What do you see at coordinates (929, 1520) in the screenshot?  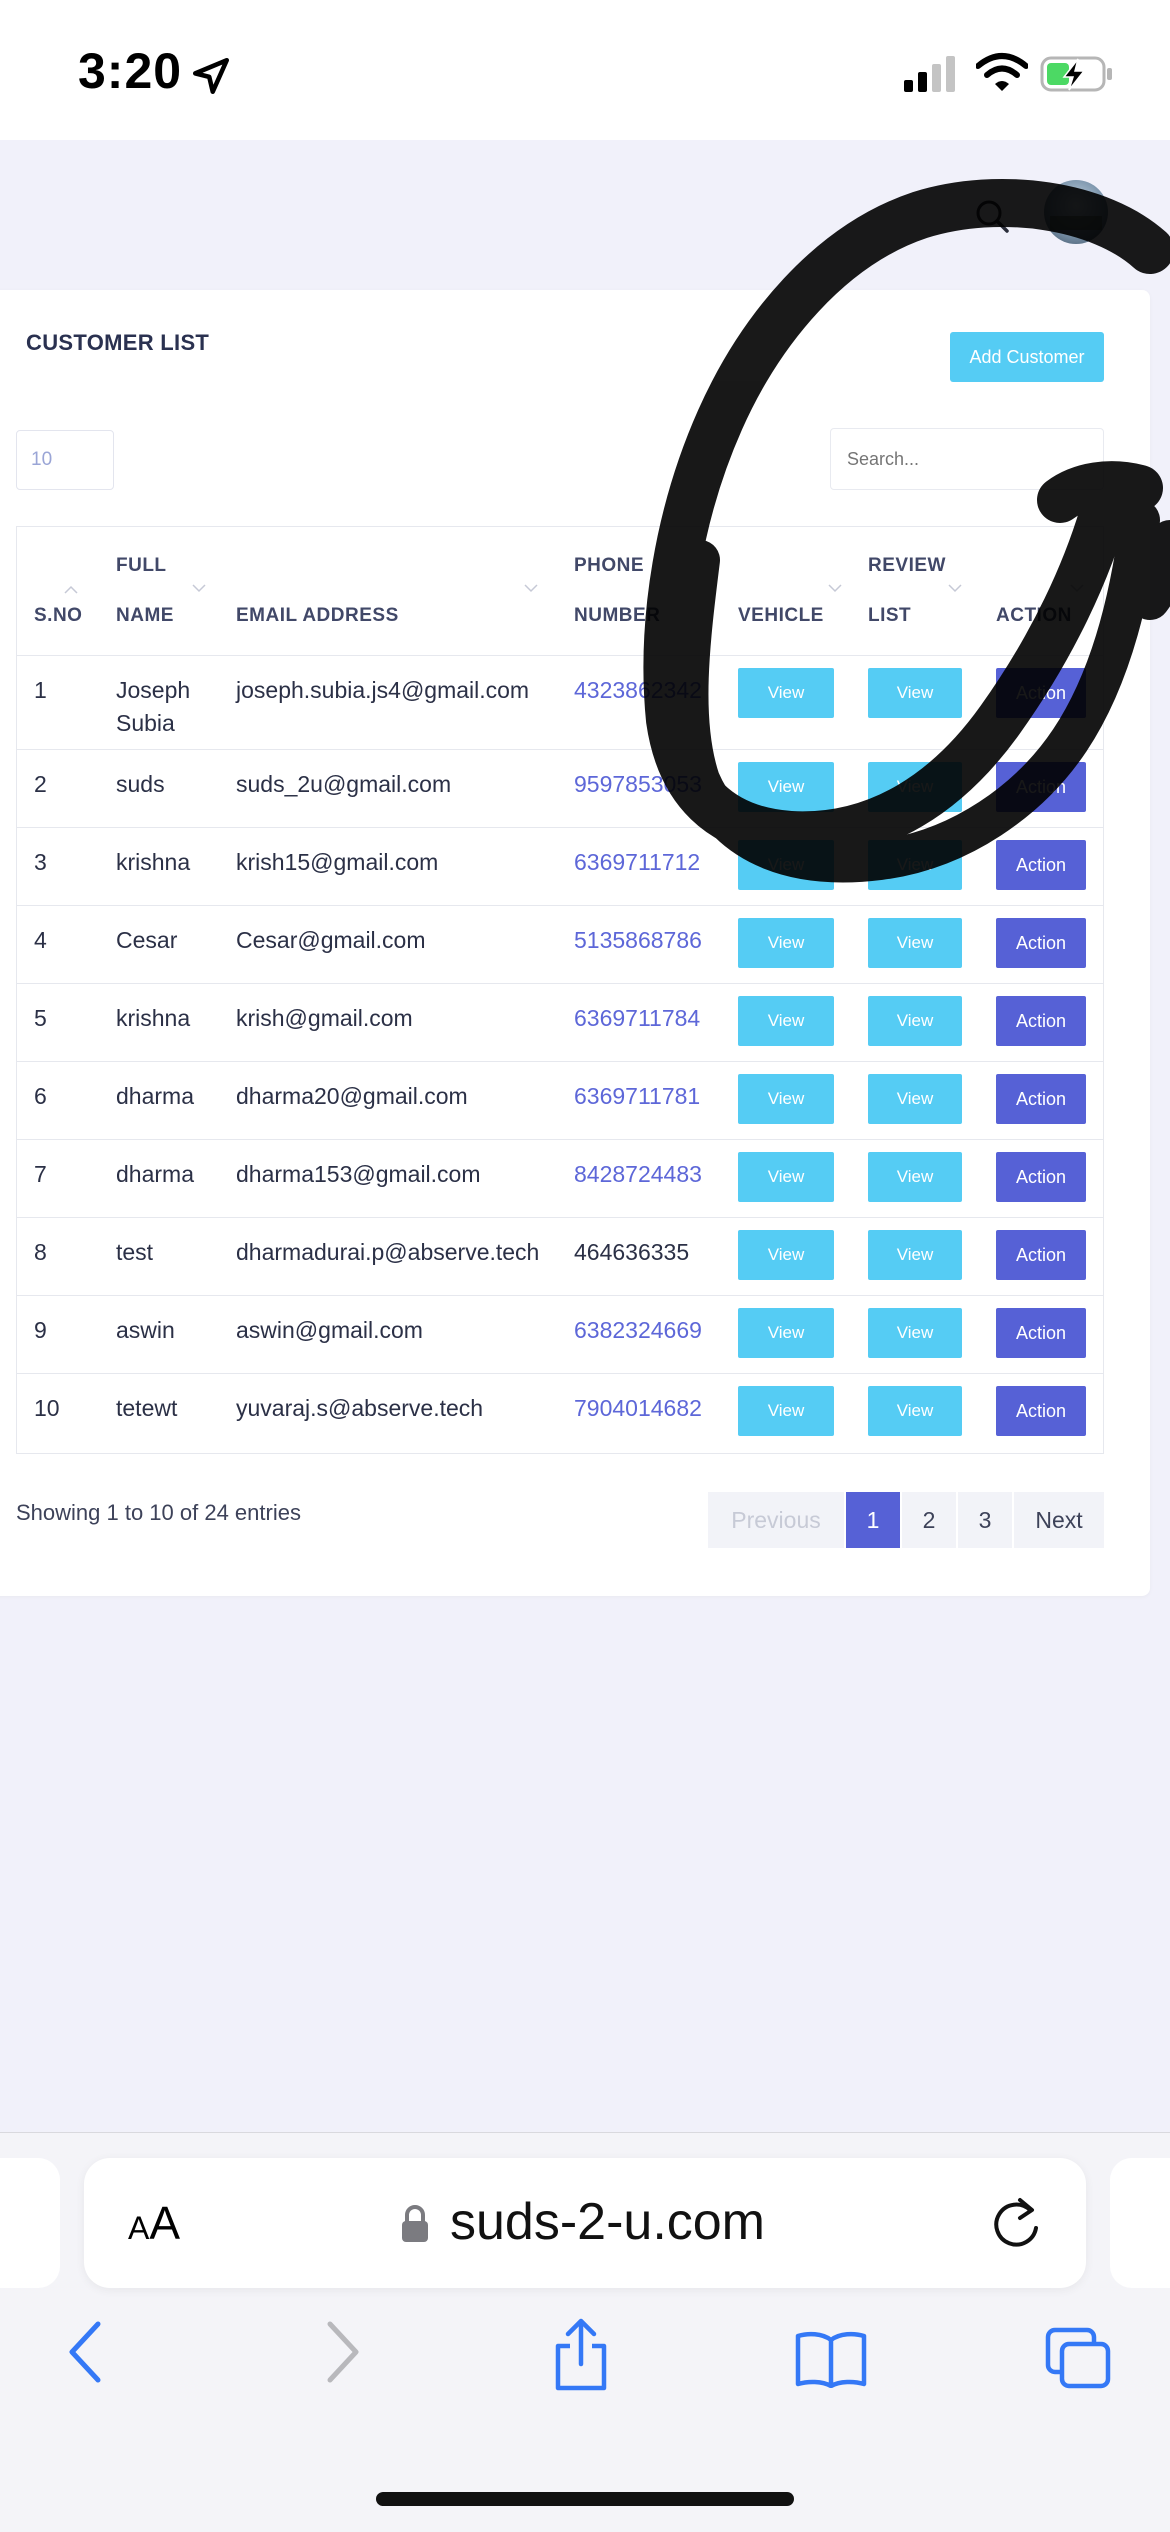 I see `pagination-page-2: 2` at bounding box center [929, 1520].